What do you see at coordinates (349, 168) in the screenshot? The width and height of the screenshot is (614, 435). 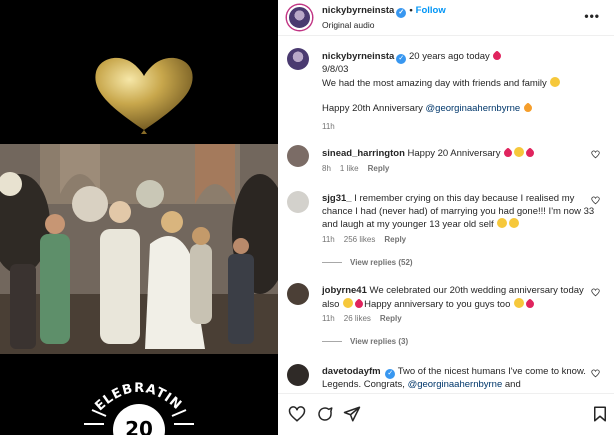 I see `comment-likes: 1 like` at bounding box center [349, 168].